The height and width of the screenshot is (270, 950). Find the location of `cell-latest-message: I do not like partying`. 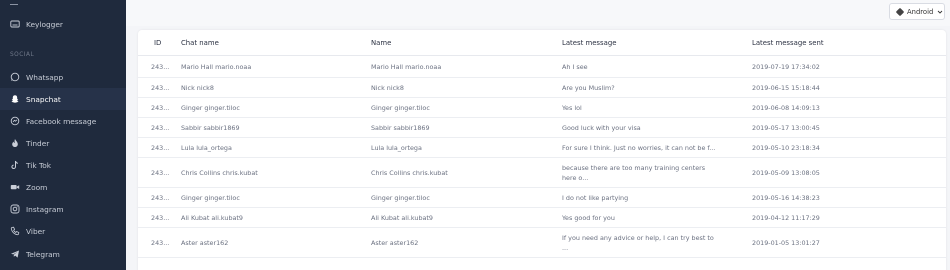

cell-latest-message: I do not like partying is located at coordinates (595, 198).